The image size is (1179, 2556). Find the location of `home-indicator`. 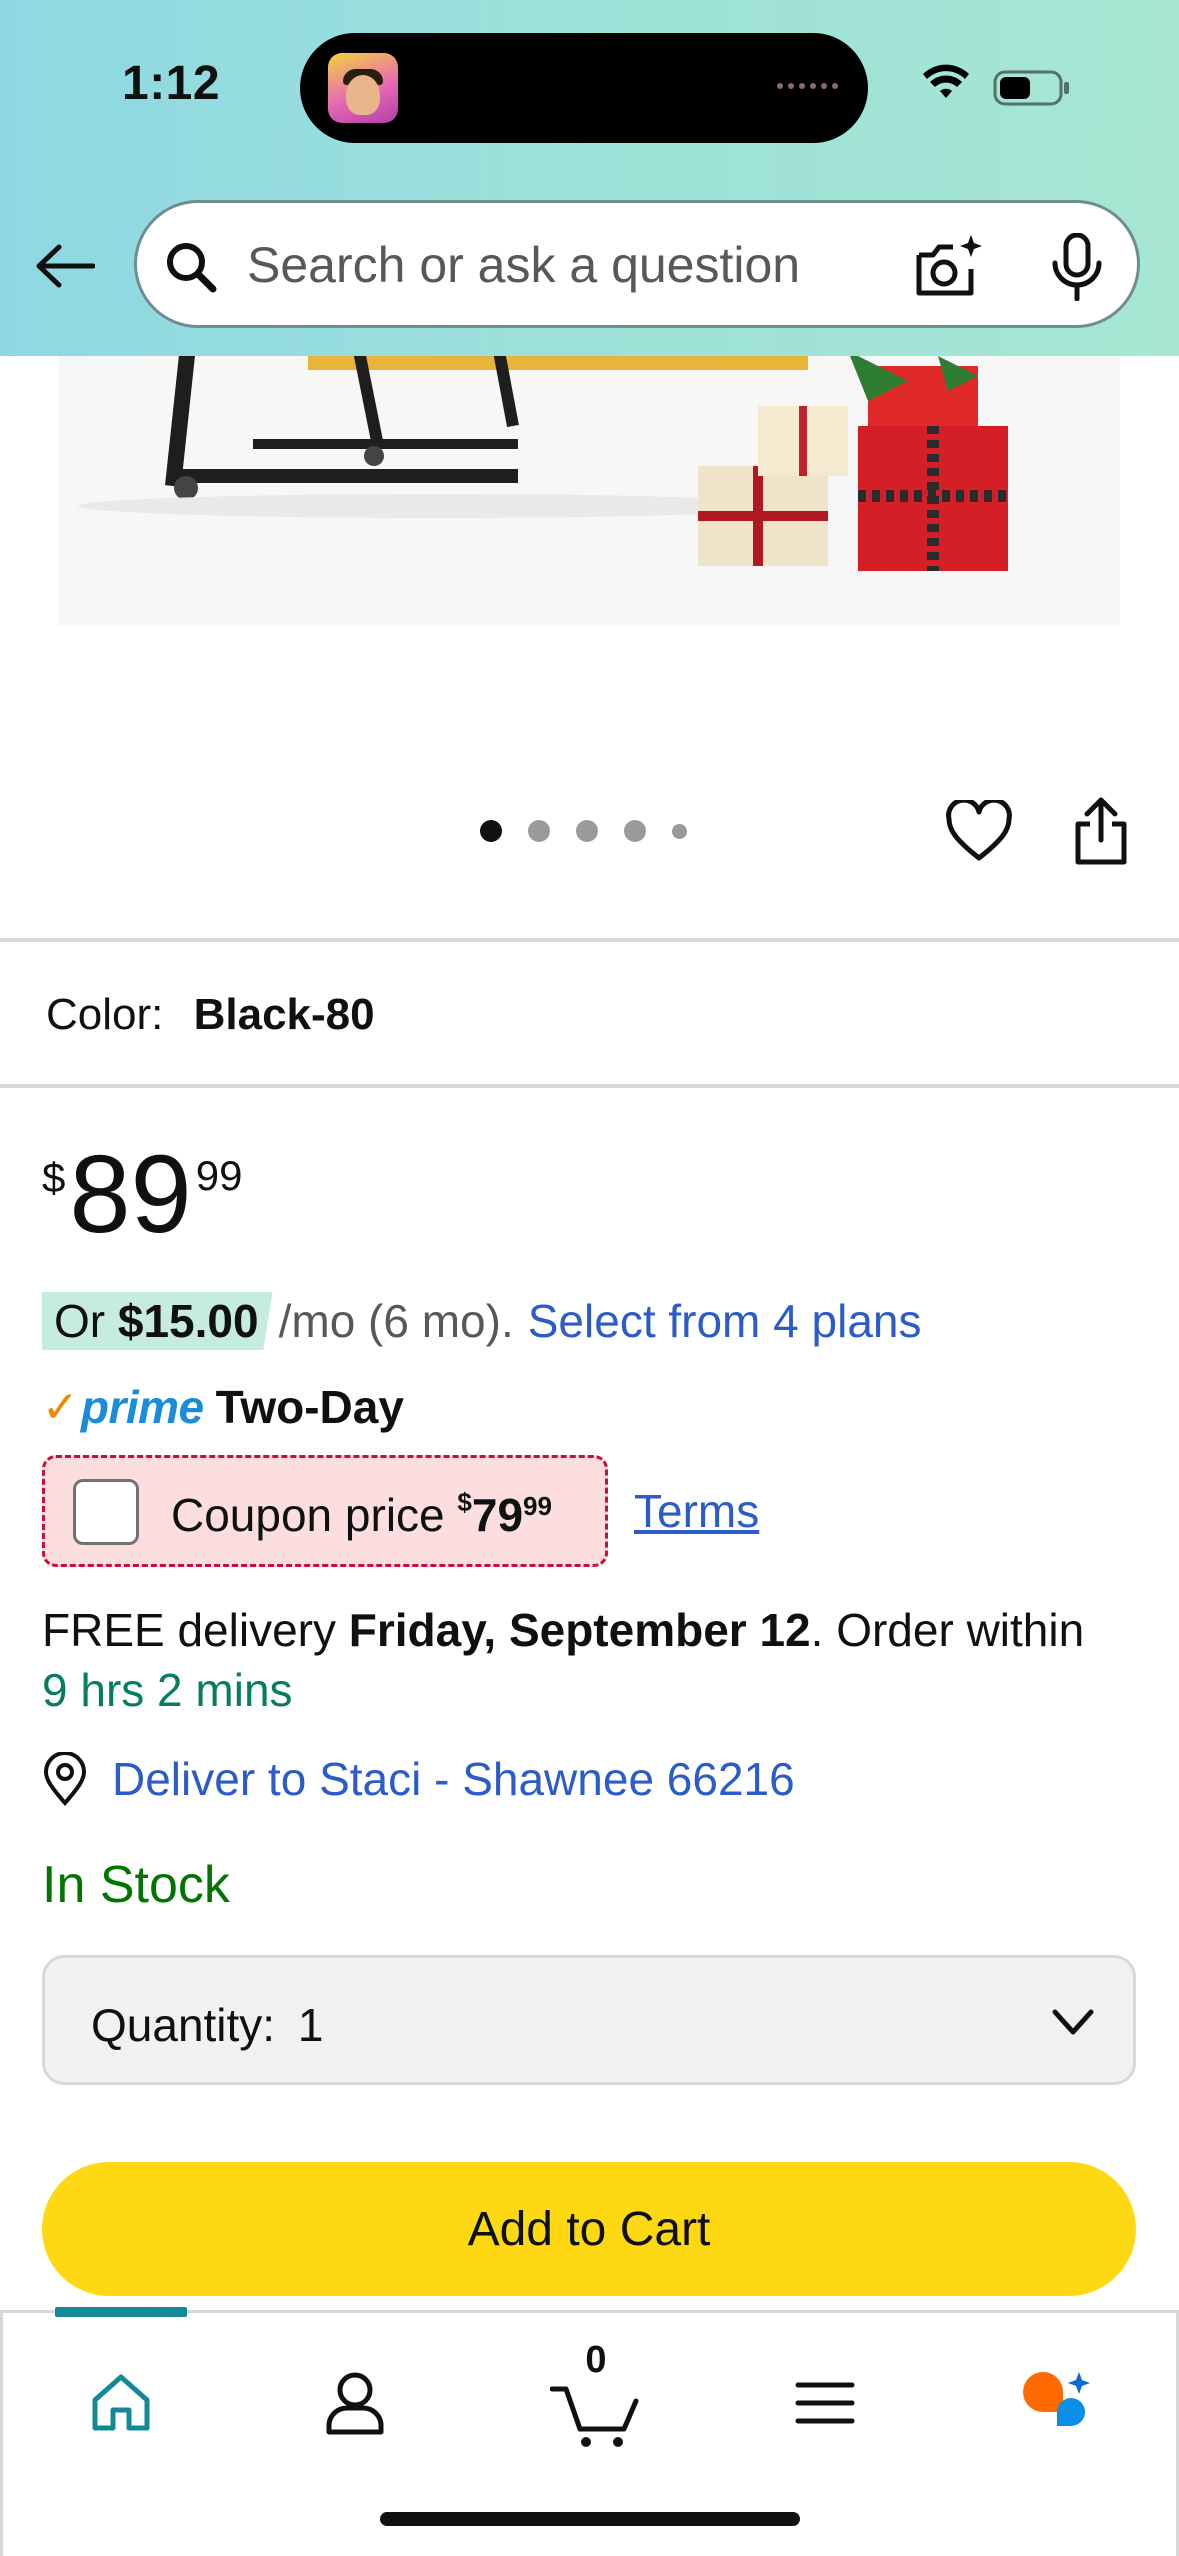

home-indicator is located at coordinates (590, 2519).